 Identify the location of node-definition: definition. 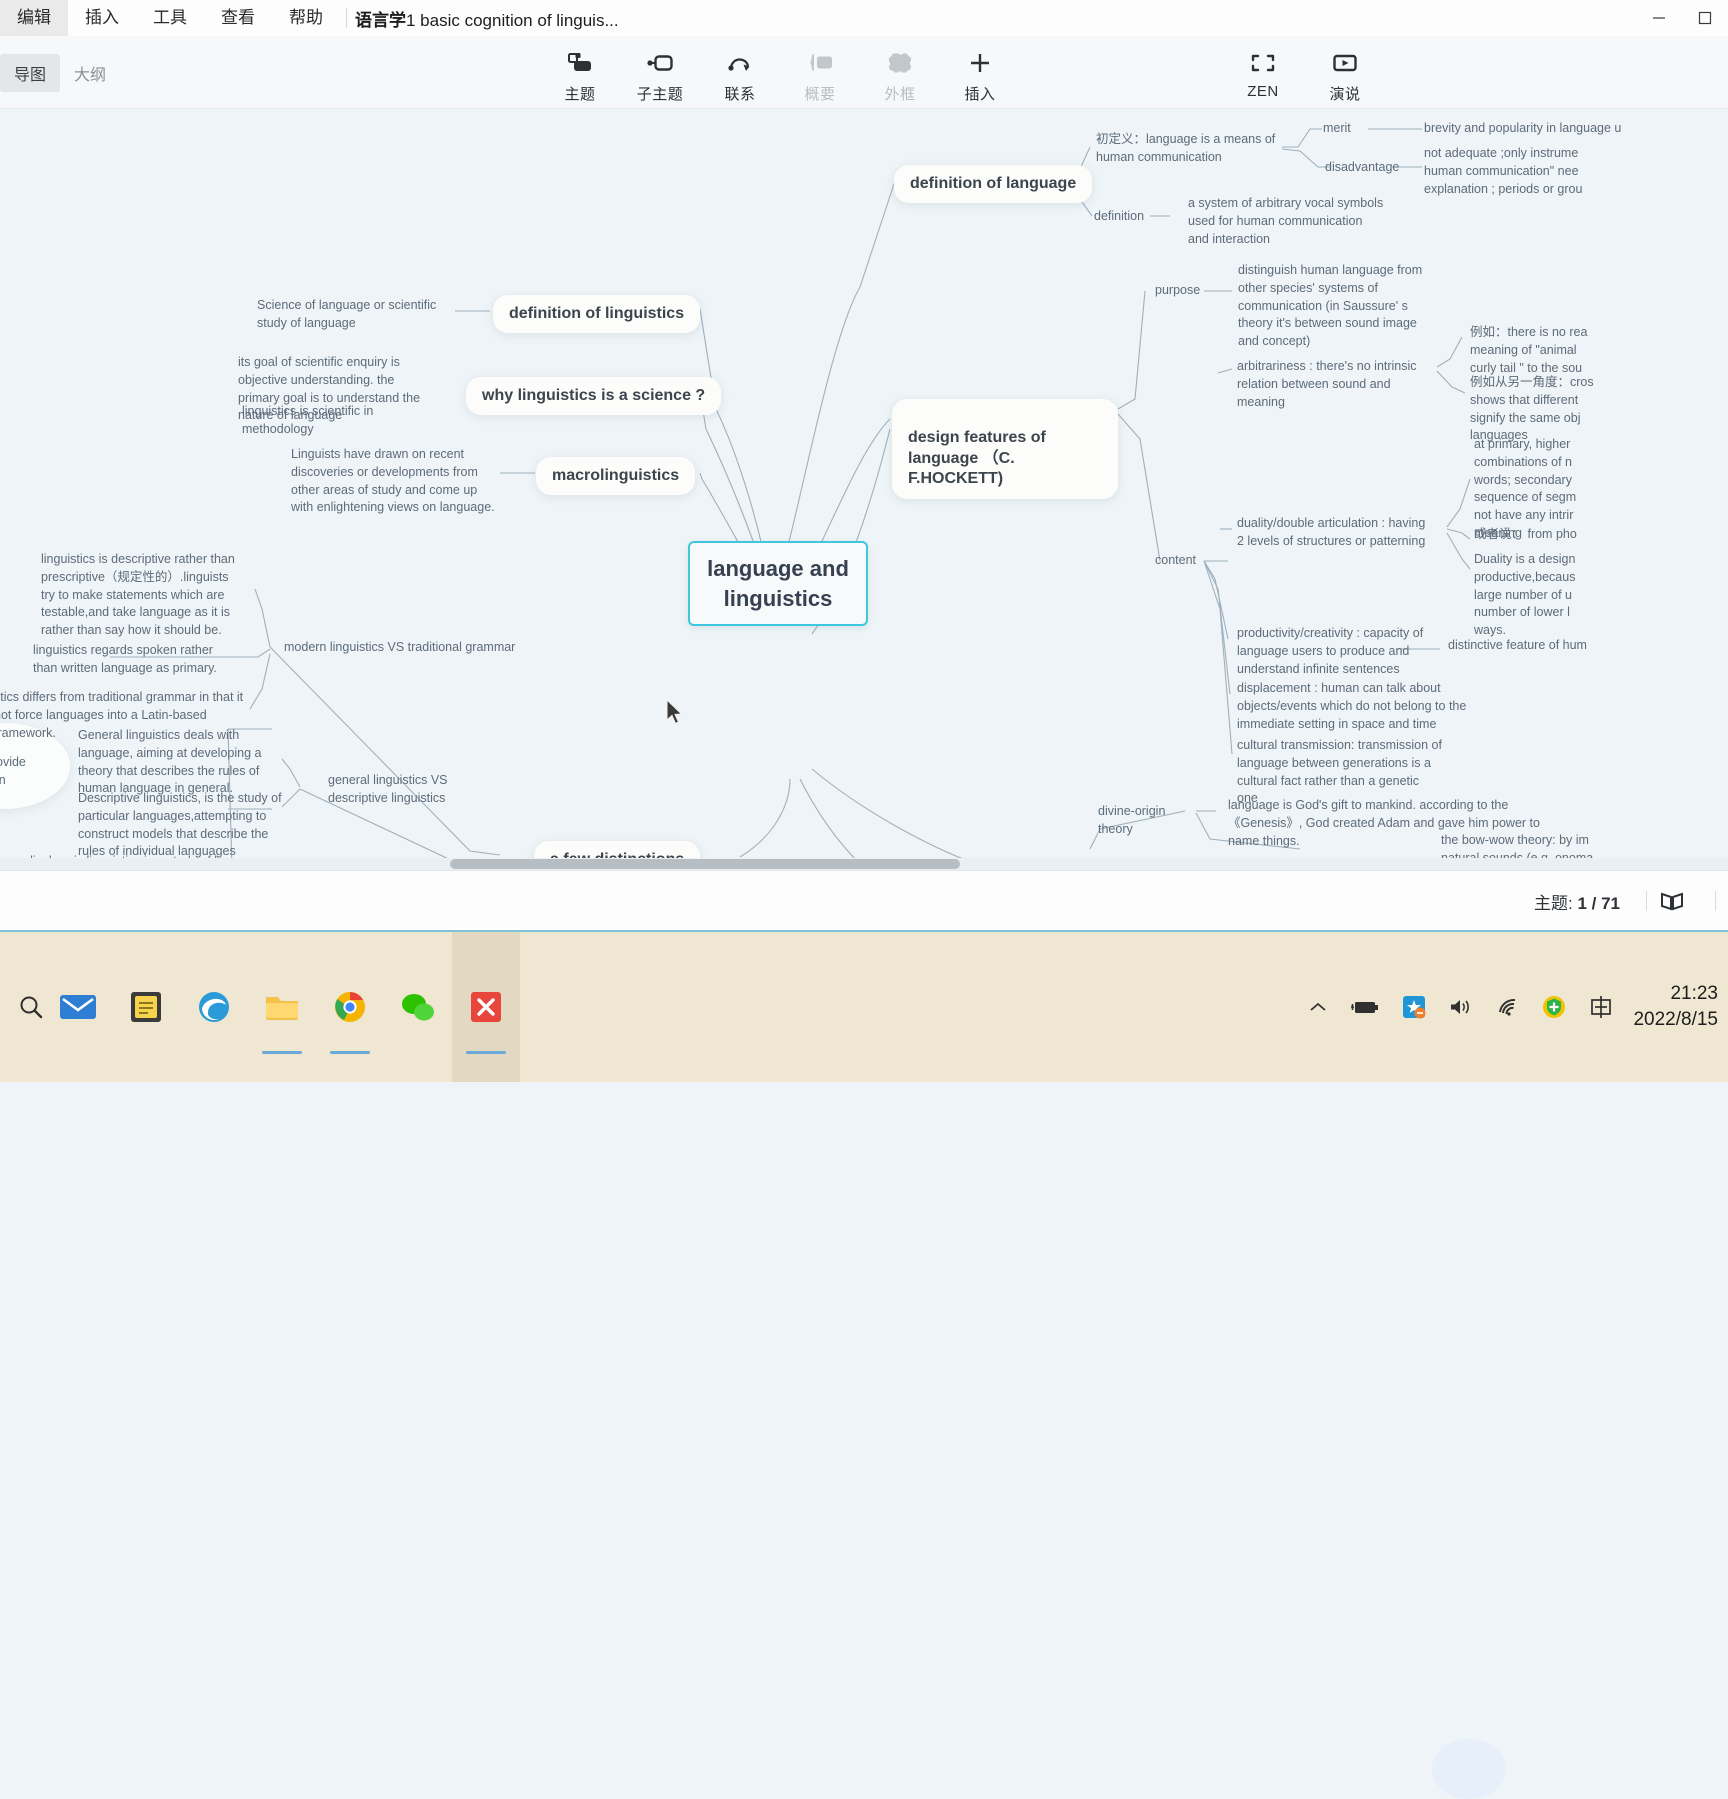
(1129, 217).